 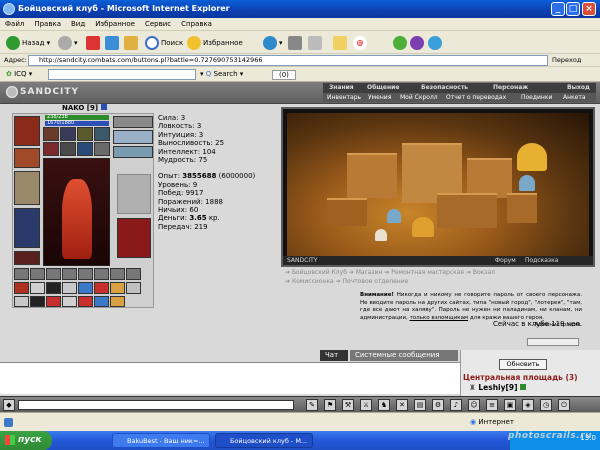 What do you see at coordinates (27, 158) in the screenshot?
I see `amulet-slot` at bounding box center [27, 158].